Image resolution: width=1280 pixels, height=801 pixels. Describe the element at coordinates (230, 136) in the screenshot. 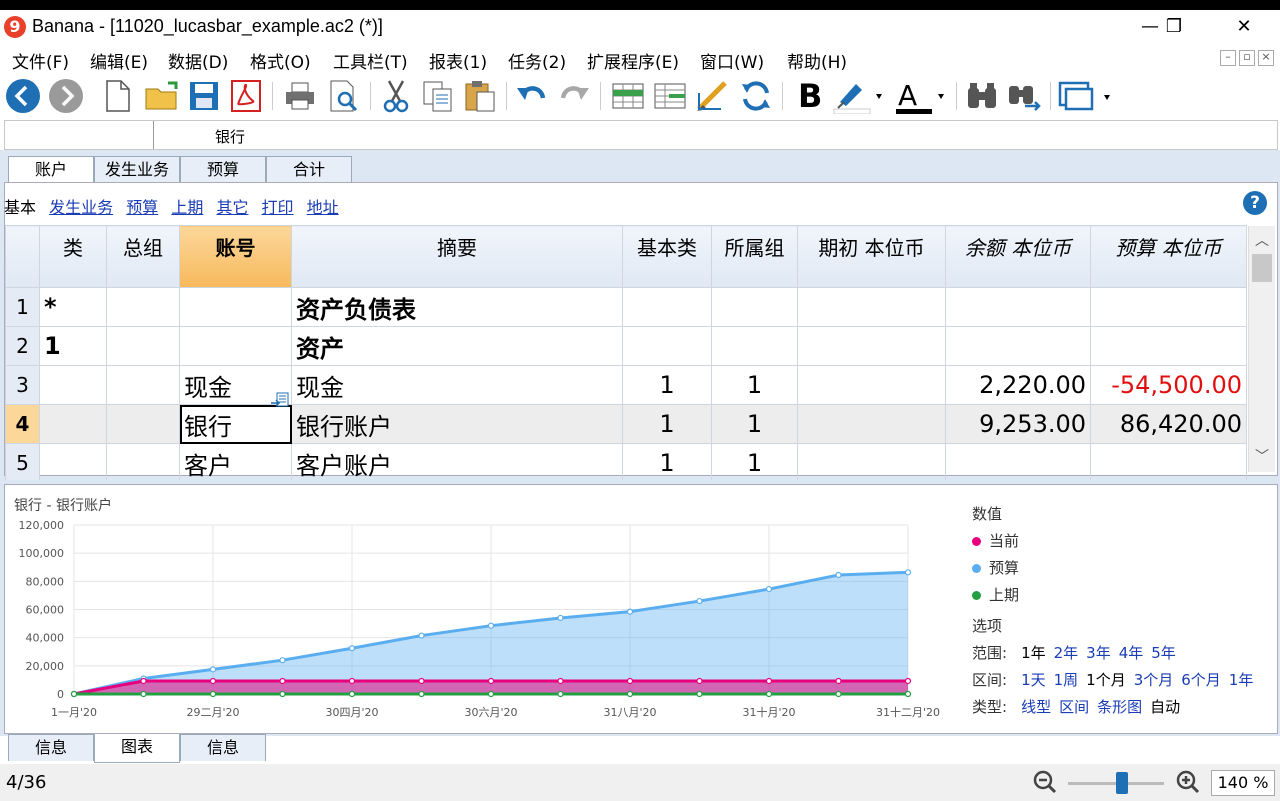

I see `cell-content-field: 银行` at that location.